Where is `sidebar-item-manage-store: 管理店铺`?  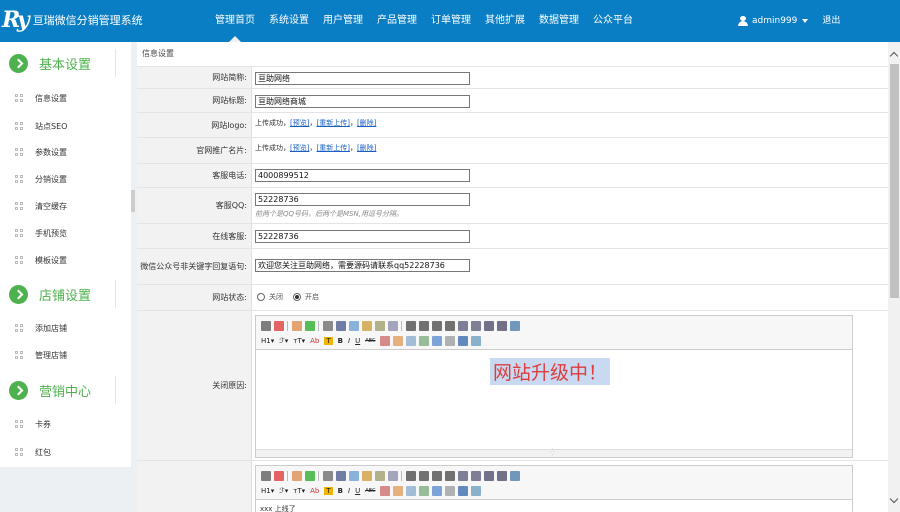
sidebar-item-manage-store: 管理店铺 is located at coordinates (65, 355).